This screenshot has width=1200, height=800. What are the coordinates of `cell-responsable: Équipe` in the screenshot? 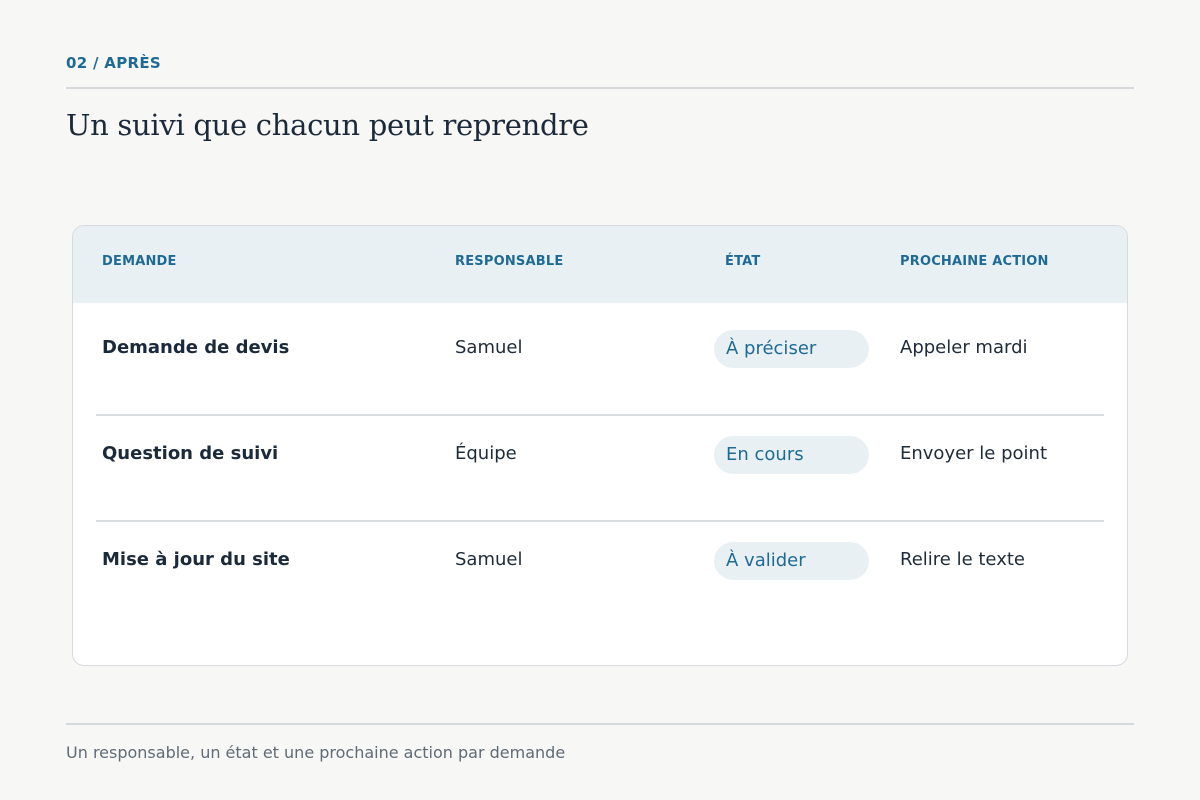 It's located at (486, 453).